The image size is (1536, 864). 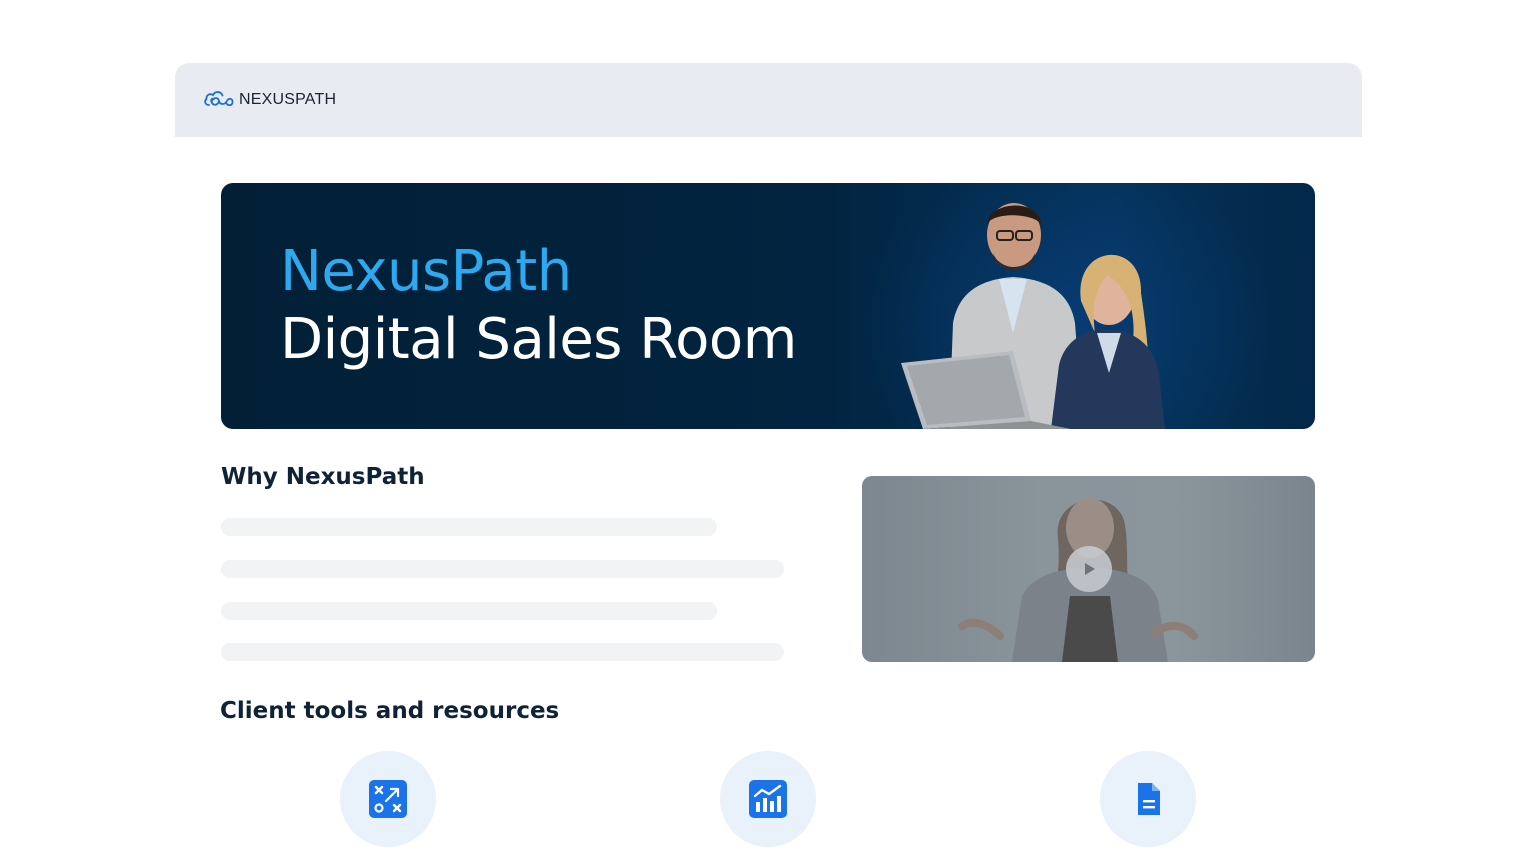 What do you see at coordinates (426, 271) in the screenshot?
I see `hero-title: NexusPath` at bounding box center [426, 271].